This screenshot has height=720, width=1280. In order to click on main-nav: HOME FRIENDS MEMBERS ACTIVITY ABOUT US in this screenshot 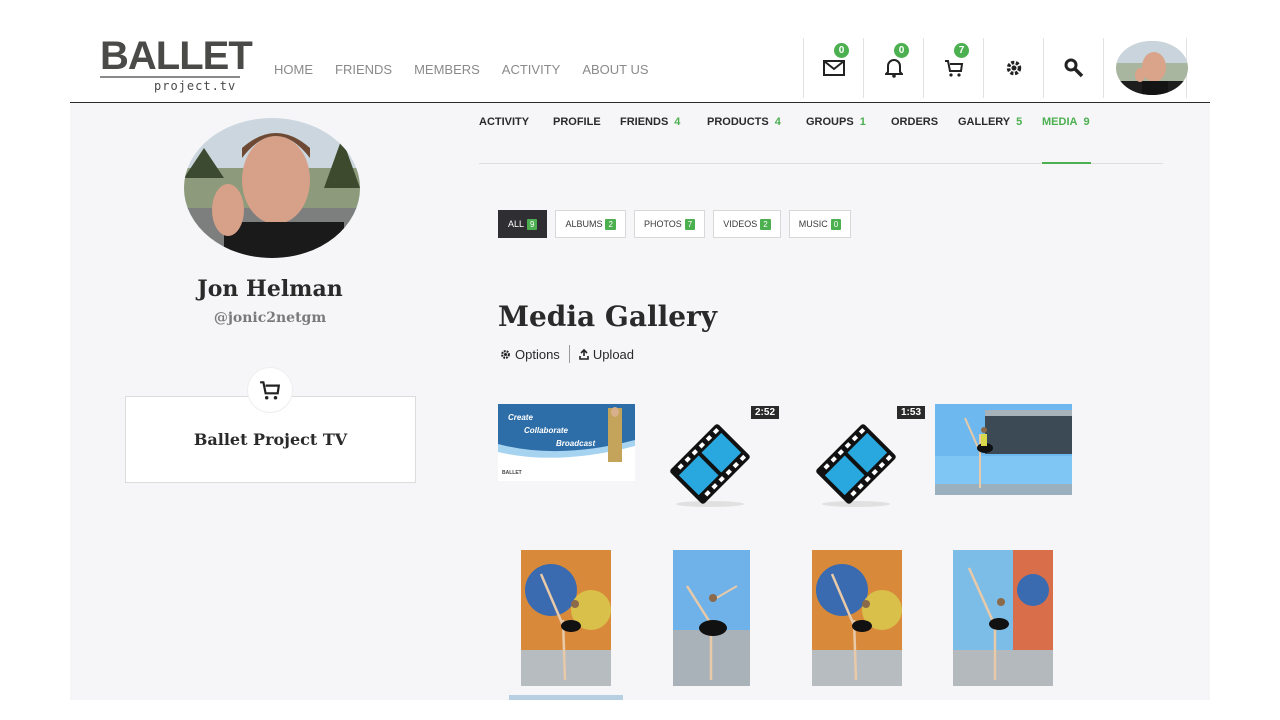, I will do `click(461, 69)`.